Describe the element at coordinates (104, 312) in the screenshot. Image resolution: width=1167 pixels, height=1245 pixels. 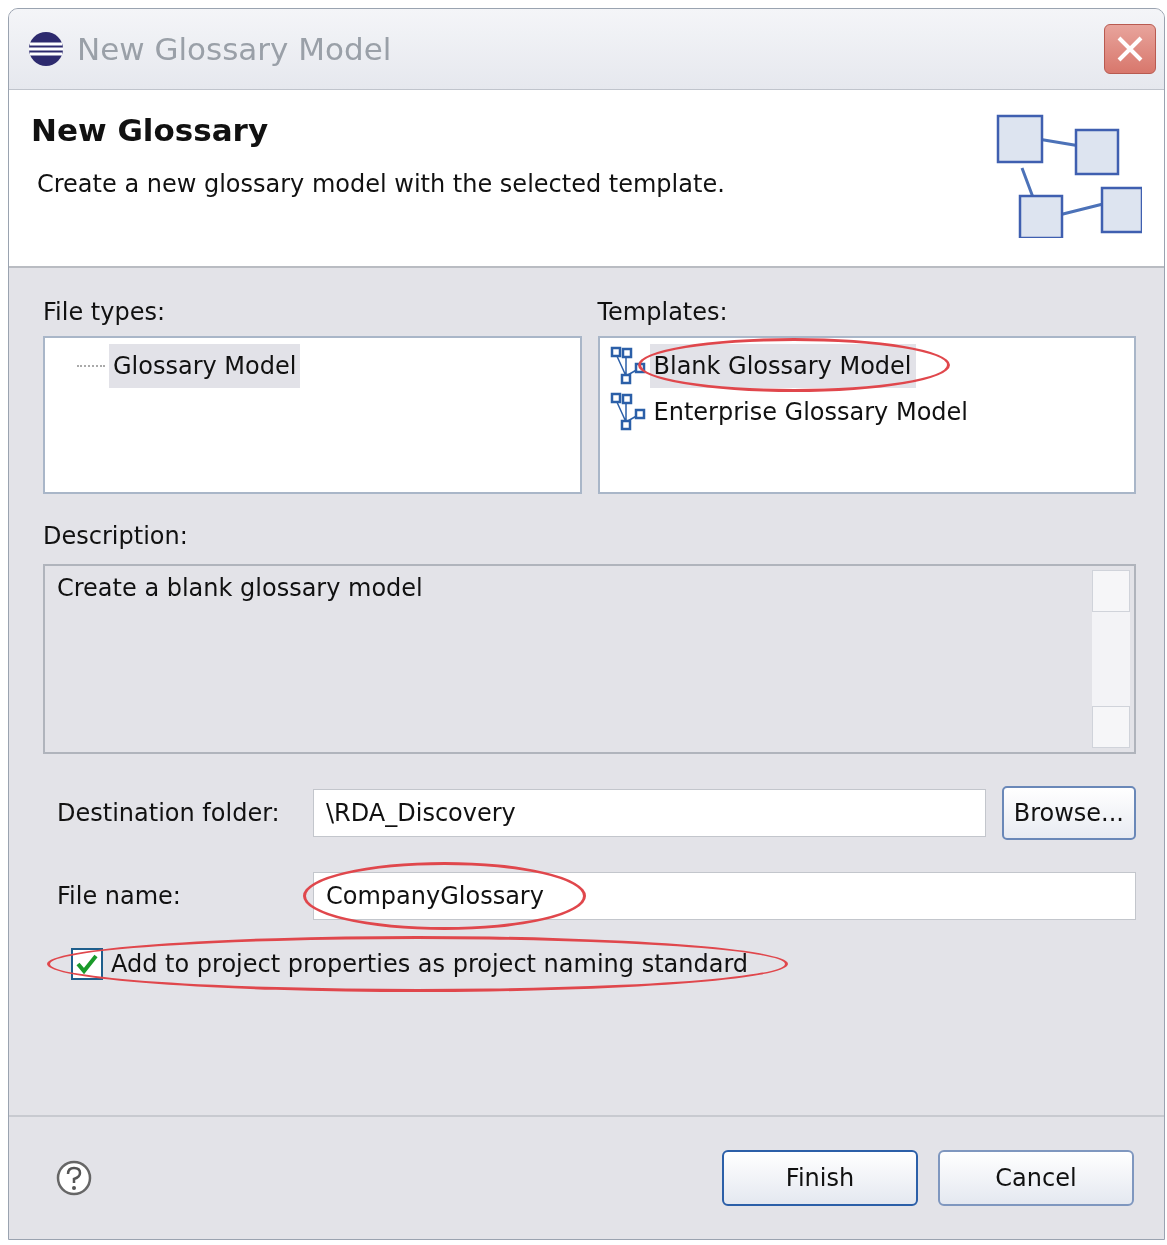
I see `section-label: File types:` at that location.